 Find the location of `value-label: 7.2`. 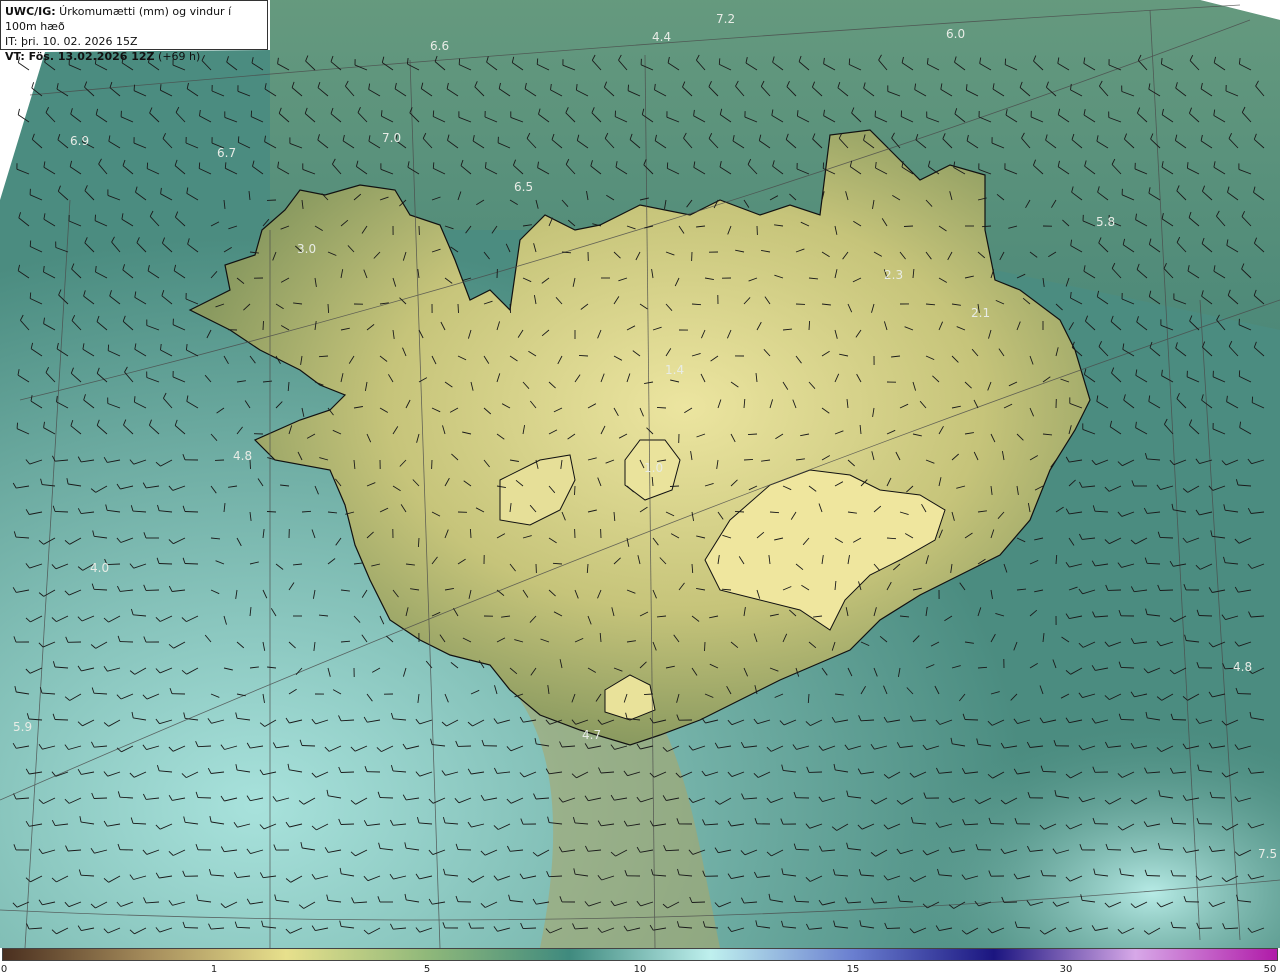

value-label: 7.2 is located at coordinates (725, 19).